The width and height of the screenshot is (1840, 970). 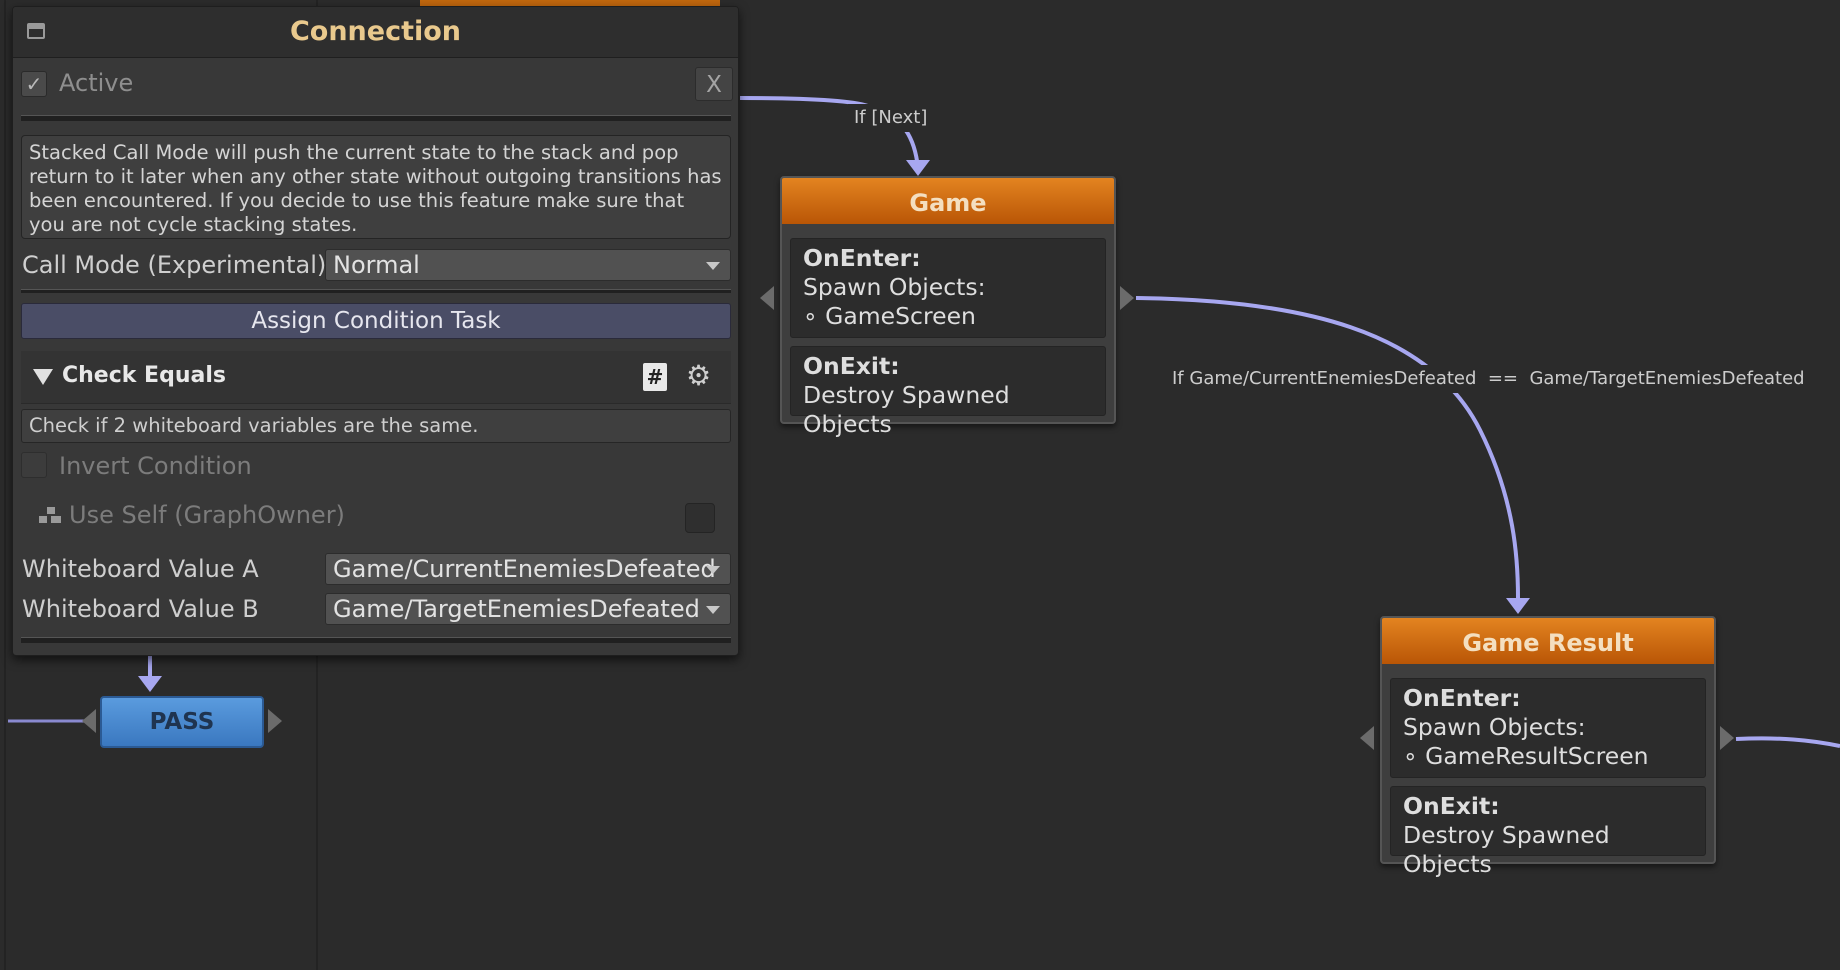 I want to click on call-mode-label: Call Mode (Experimental), so click(x=174, y=265).